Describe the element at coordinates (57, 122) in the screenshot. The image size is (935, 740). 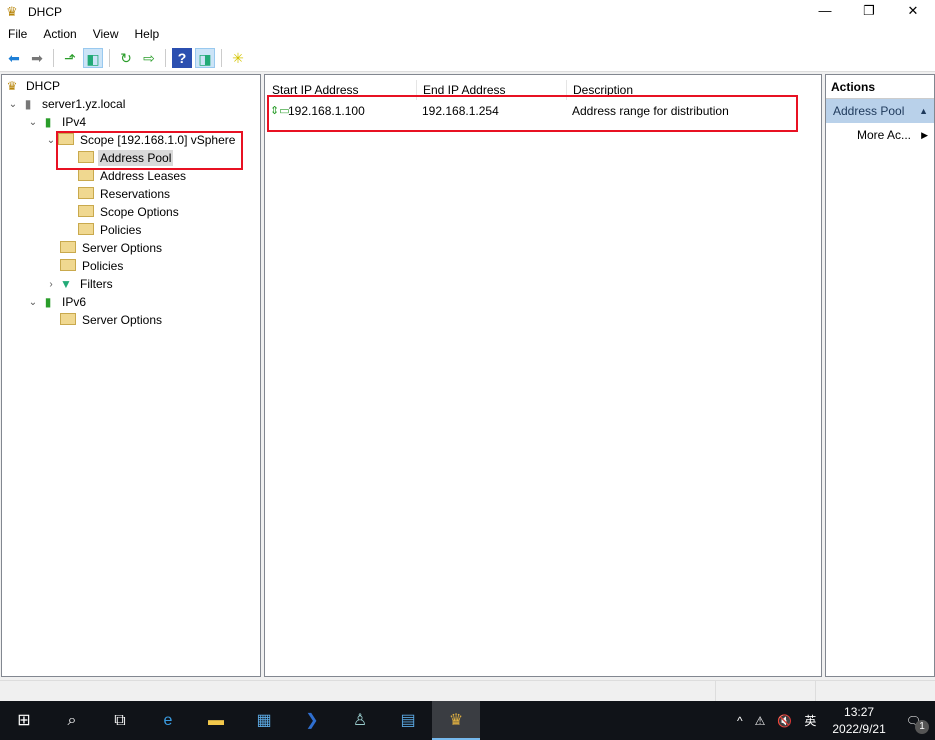
I see `tree-item-ipv4: ⌄ ▮ IPv4` at that location.